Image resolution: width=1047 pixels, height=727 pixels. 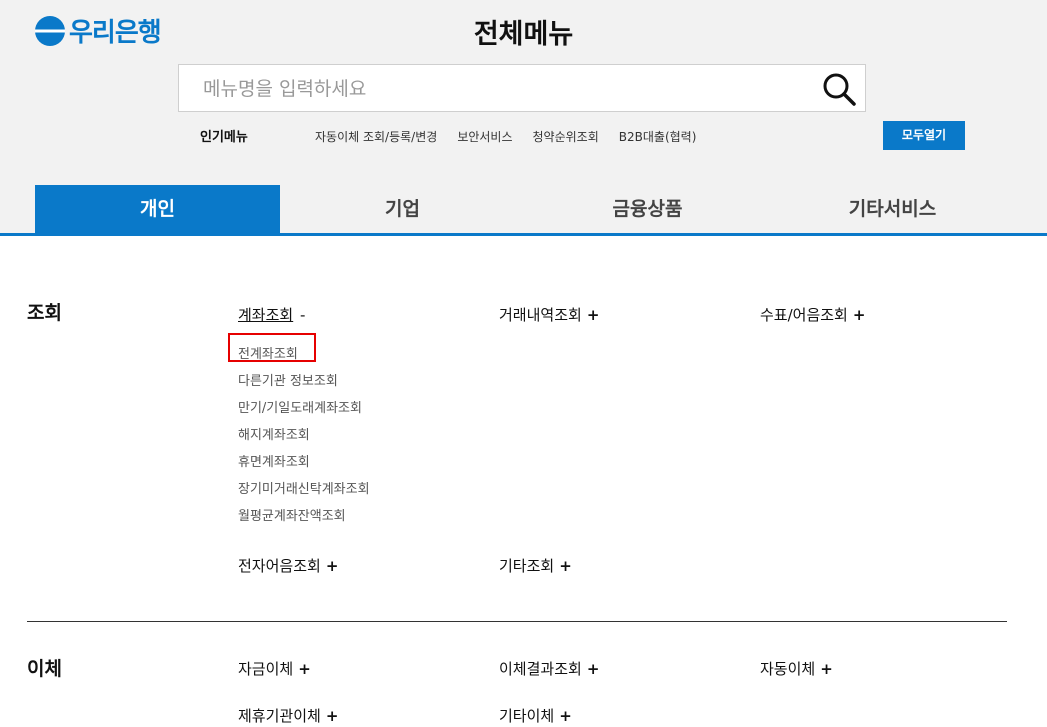 What do you see at coordinates (157, 209) in the screenshot?
I see `tab-personal: 개인` at bounding box center [157, 209].